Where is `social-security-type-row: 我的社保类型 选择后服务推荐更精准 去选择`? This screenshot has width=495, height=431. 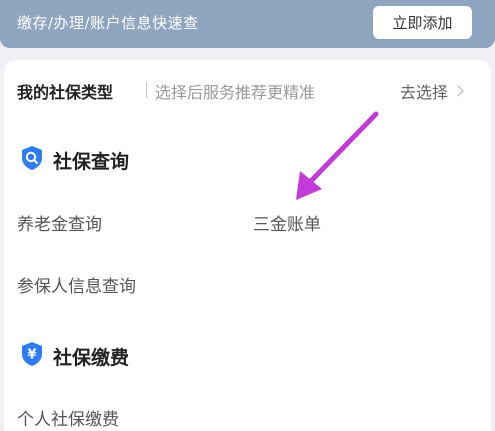 social-security-type-row: 我的社保类型 选择后服务推荐更精准 去选择 is located at coordinates (247, 89).